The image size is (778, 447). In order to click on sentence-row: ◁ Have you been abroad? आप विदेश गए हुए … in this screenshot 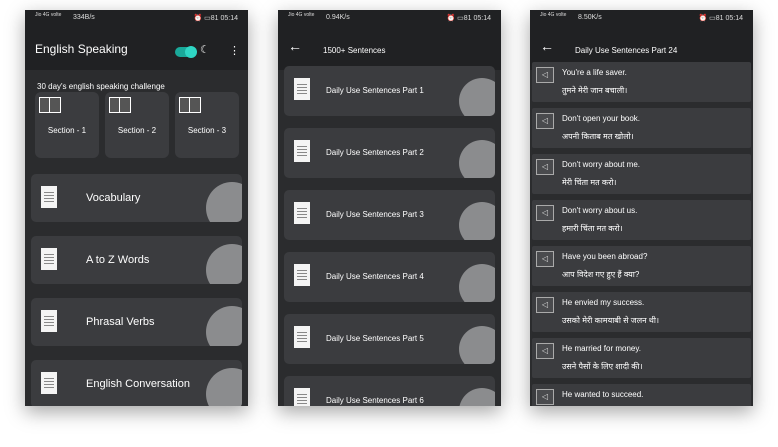, I will do `click(641, 266)`.